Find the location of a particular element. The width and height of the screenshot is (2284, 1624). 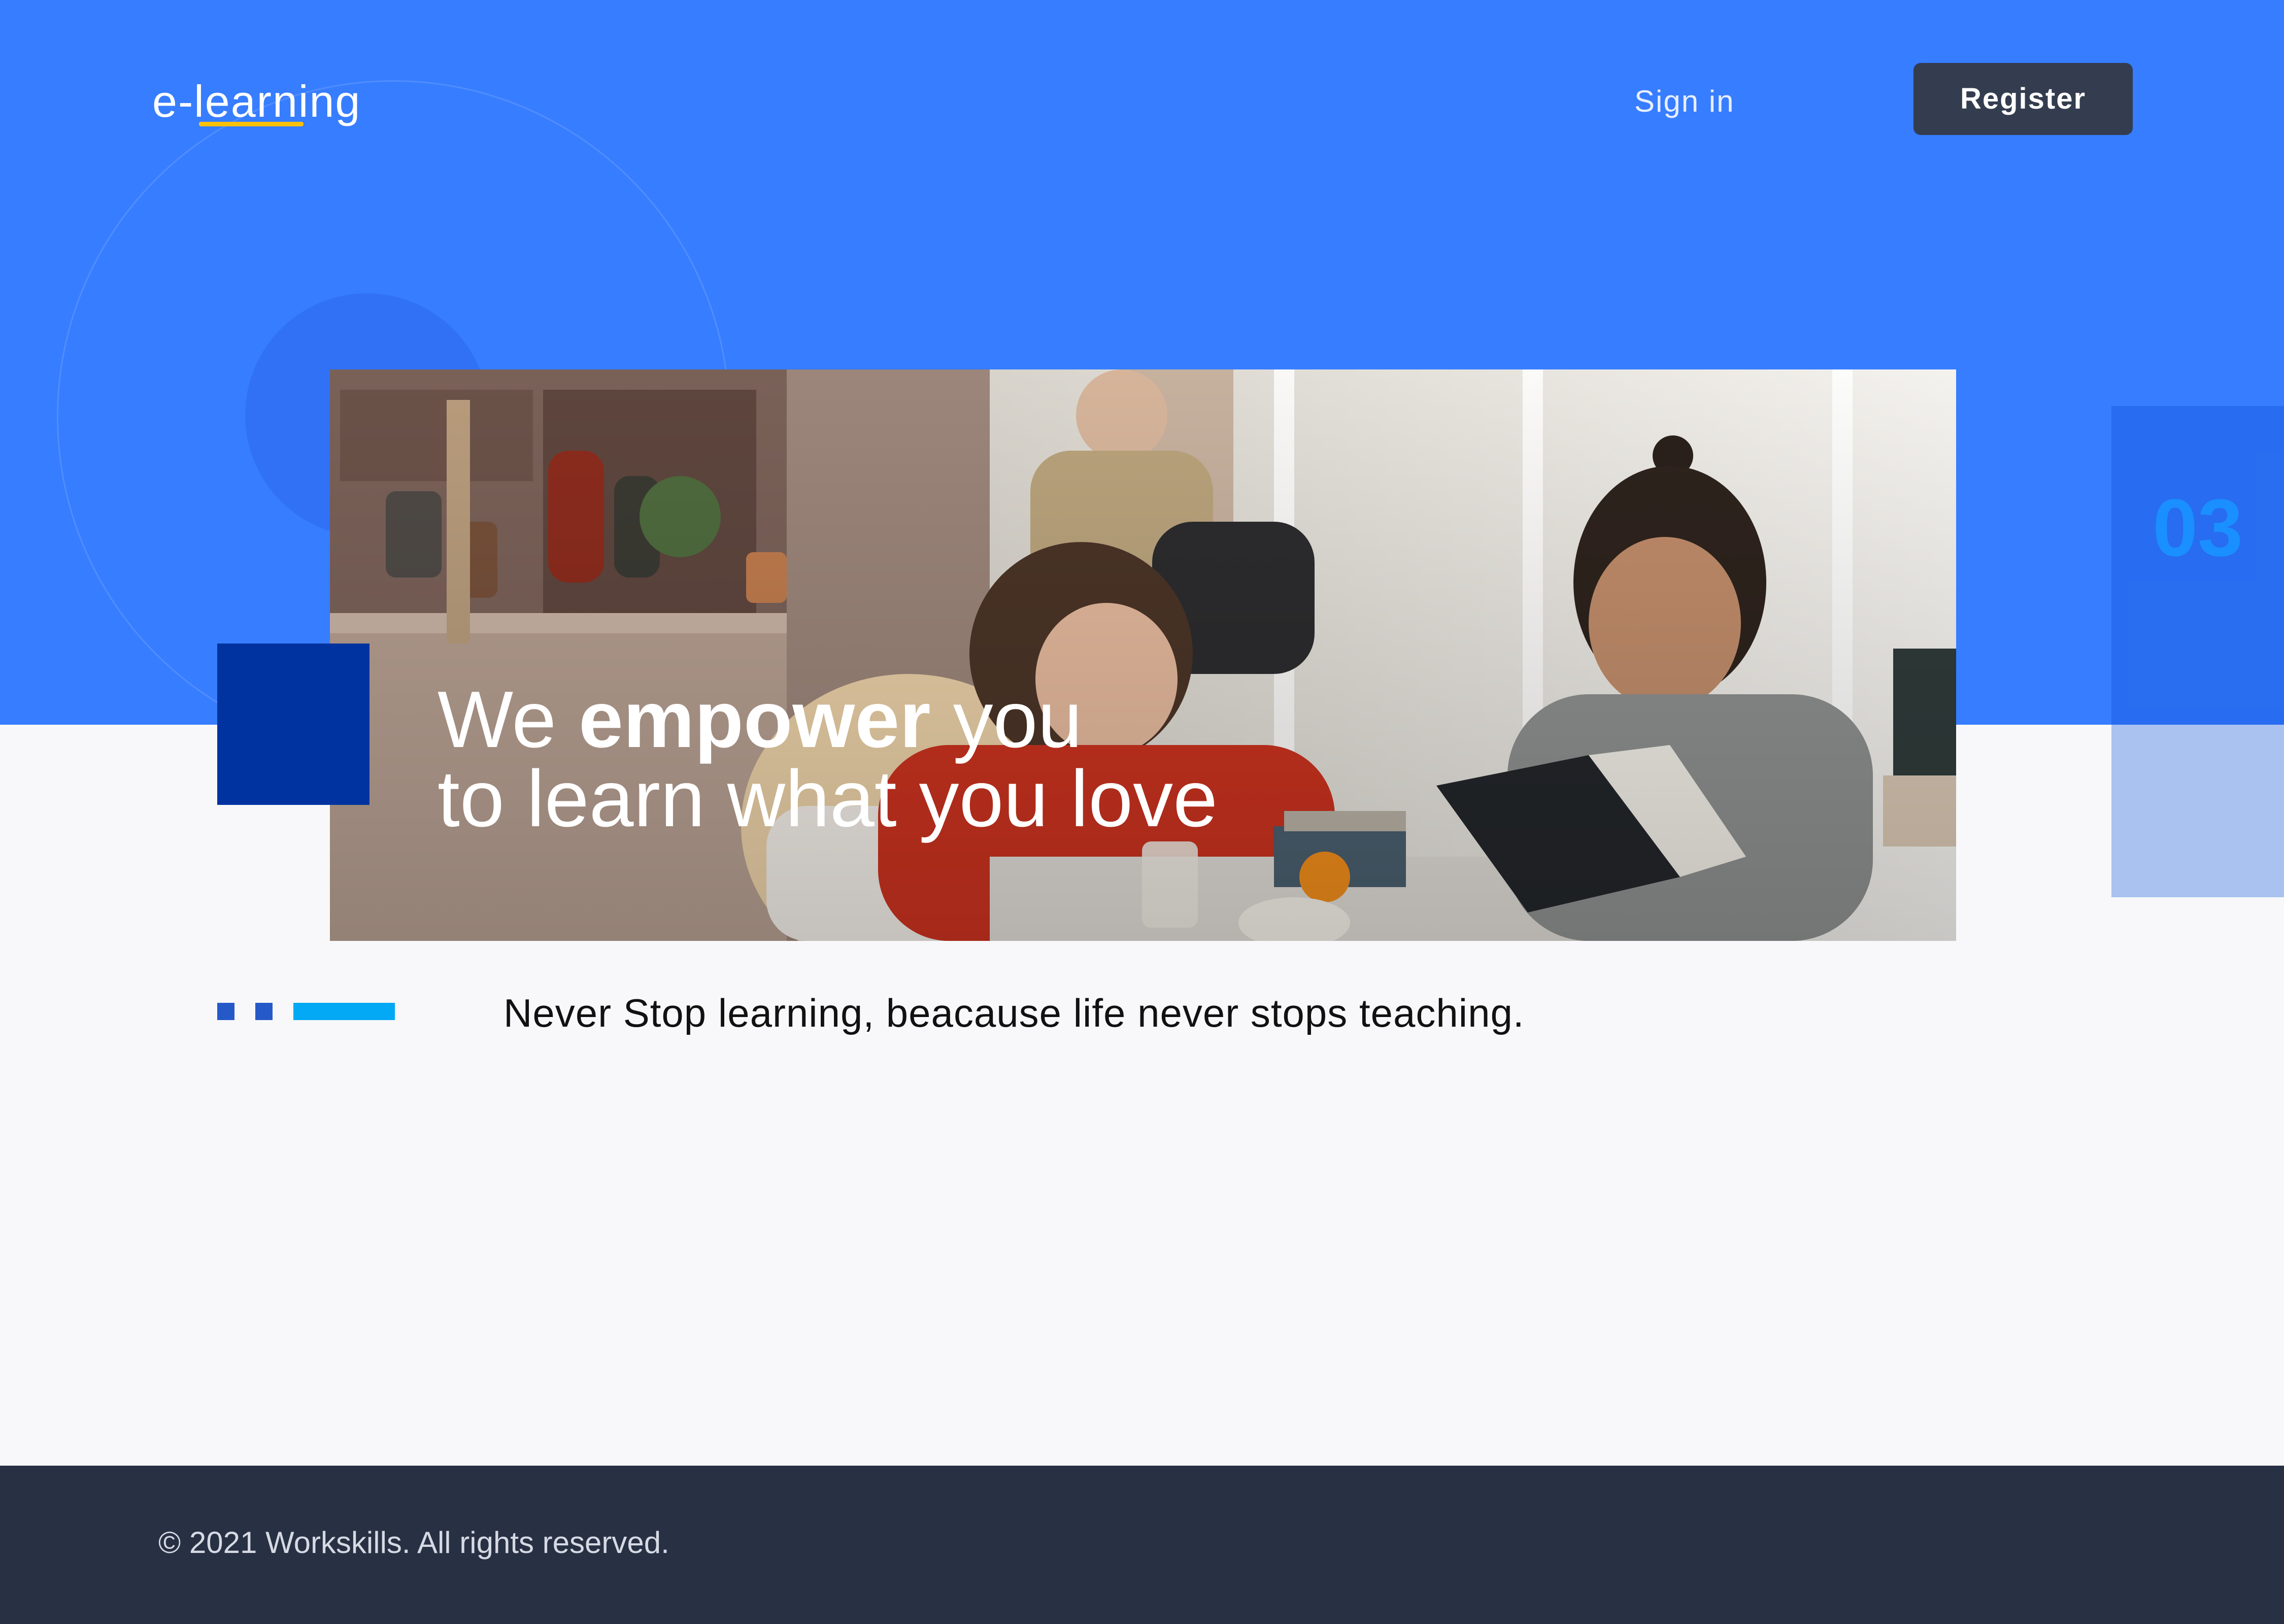

side-panel-lower is located at coordinates (2197, 811).